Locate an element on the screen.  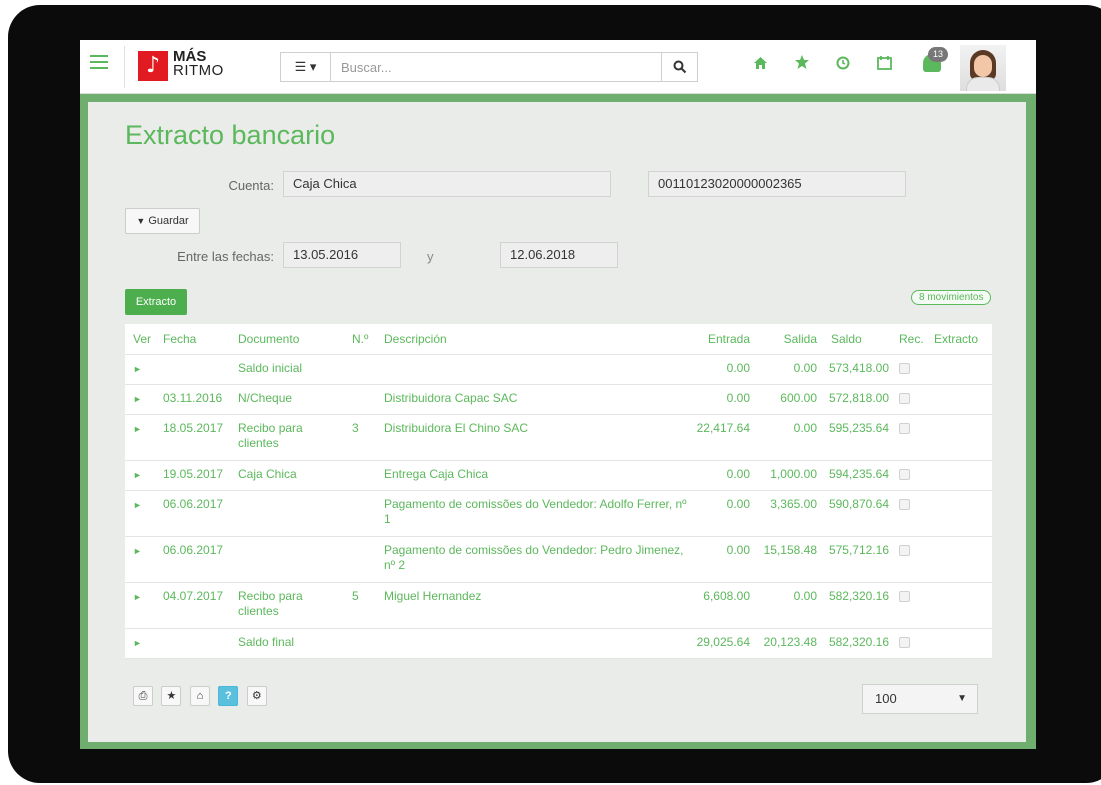
gear-icon: ⚙ is located at coordinates (256, 696).